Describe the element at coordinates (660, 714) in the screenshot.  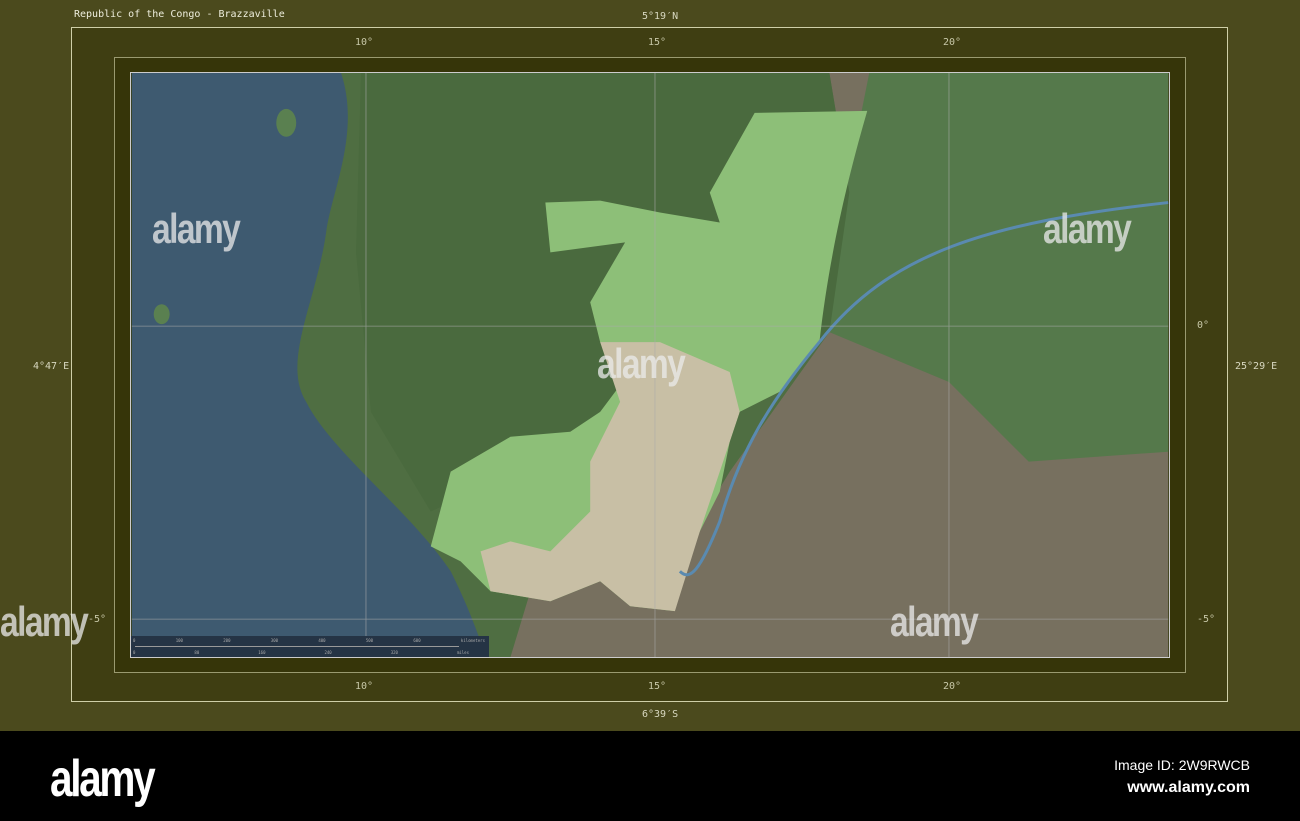
I see `south-bound-label: 6°39′S` at that location.